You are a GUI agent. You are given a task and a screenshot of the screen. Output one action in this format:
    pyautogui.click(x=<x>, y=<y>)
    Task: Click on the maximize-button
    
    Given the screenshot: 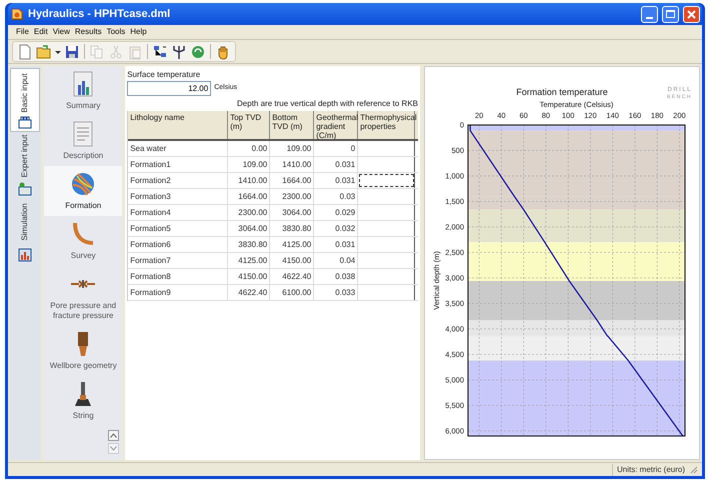 What is the action you would take?
    pyautogui.click(x=670, y=14)
    